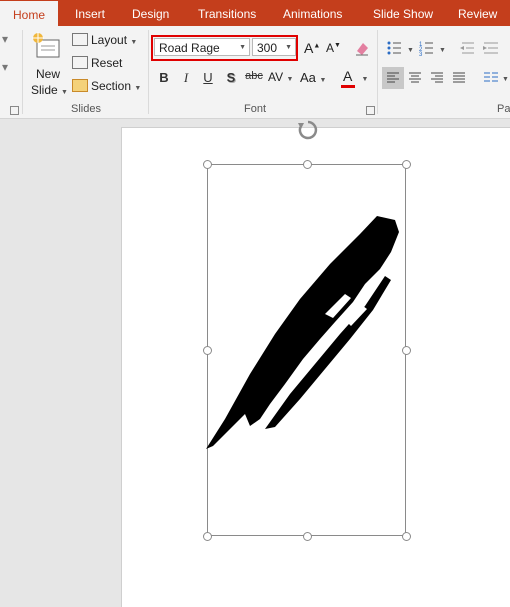 Image resolution: width=510 pixels, height=607 pixels. I want to click on increase-font-size-button: A▲, so click(312, 48).